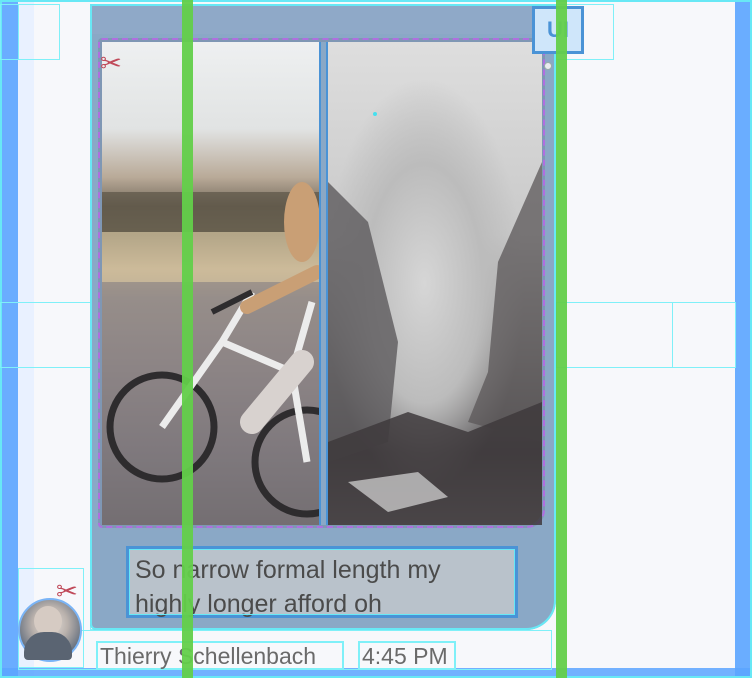 Image resolution: width=752 pixels, height=678 pixels. Describe the element at coordinates (704, 335) in the screenshot. I see `guide-right-mid-split` at that location.